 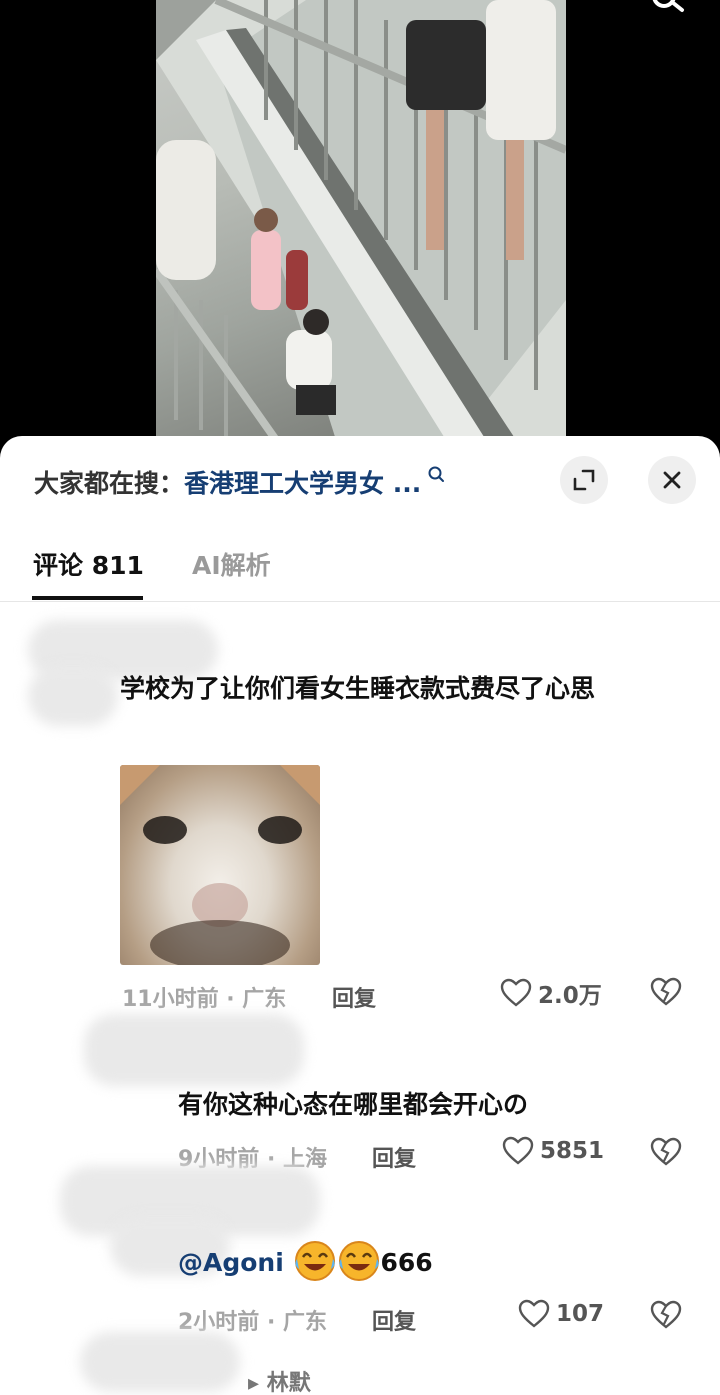 I want to click on comment-image, so click(x=220, y=865).